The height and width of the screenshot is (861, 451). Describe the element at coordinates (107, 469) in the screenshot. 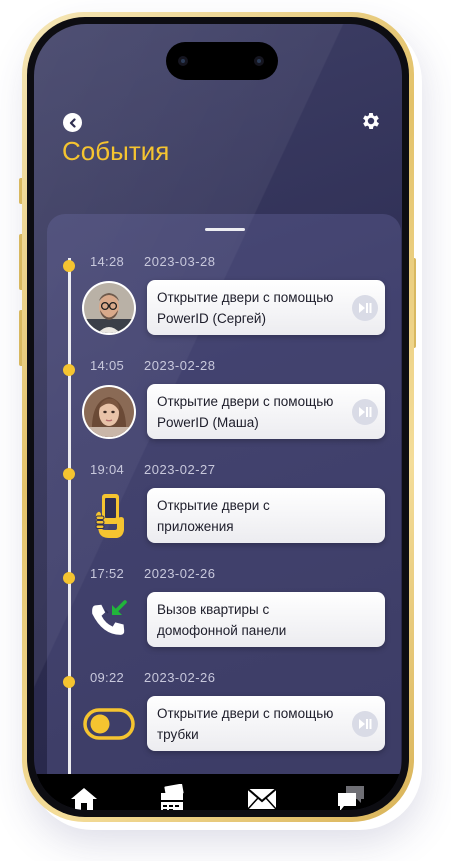

I see `event-time: 19:04` at that location.